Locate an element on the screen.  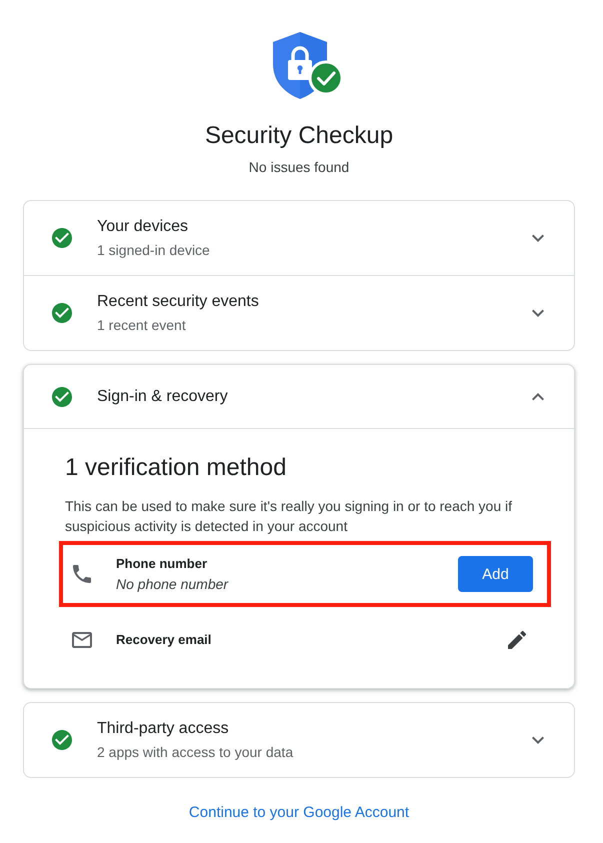
section-title: Recent security events is located at coordinates (178, 302).